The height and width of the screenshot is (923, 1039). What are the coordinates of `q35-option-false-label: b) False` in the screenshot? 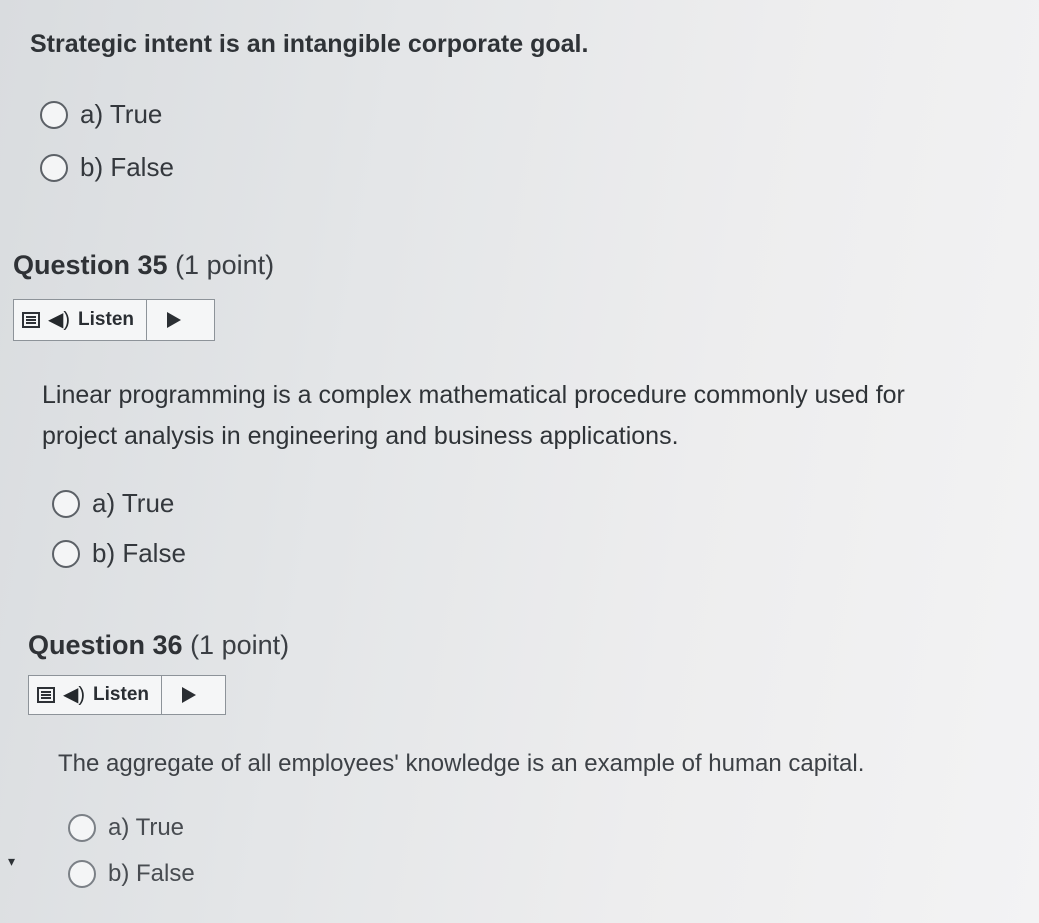 It's located at (139, 553).